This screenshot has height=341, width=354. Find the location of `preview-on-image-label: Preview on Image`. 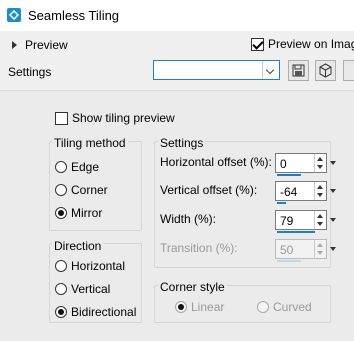

preview-on-image-label: Preview on Image is located at coordinates (311, 44).